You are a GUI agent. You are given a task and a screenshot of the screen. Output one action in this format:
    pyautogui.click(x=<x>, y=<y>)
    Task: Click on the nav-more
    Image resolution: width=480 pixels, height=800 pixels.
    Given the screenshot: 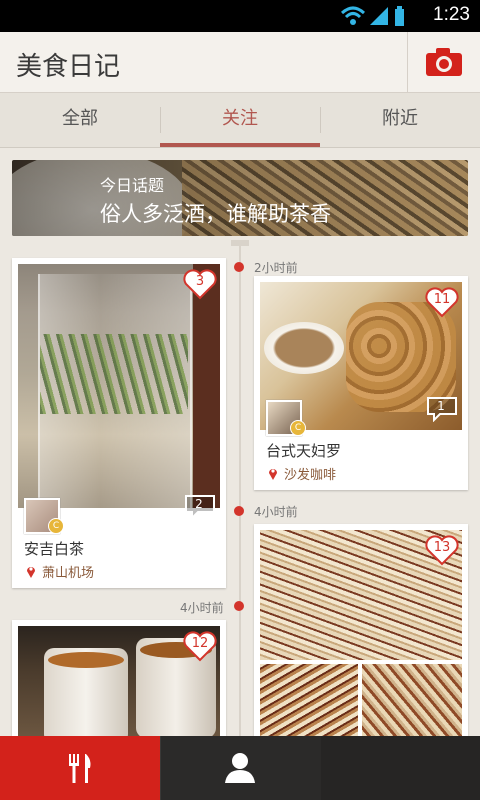 What is the action you would take?
    pyautogui.click(x=400, y=768)
    